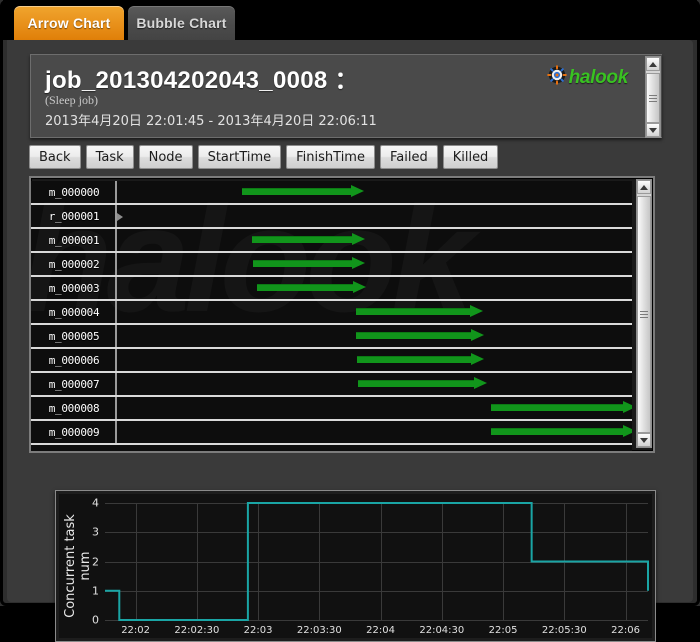  I want to click on arrow-chart-scrollbar, so click(644, 313).